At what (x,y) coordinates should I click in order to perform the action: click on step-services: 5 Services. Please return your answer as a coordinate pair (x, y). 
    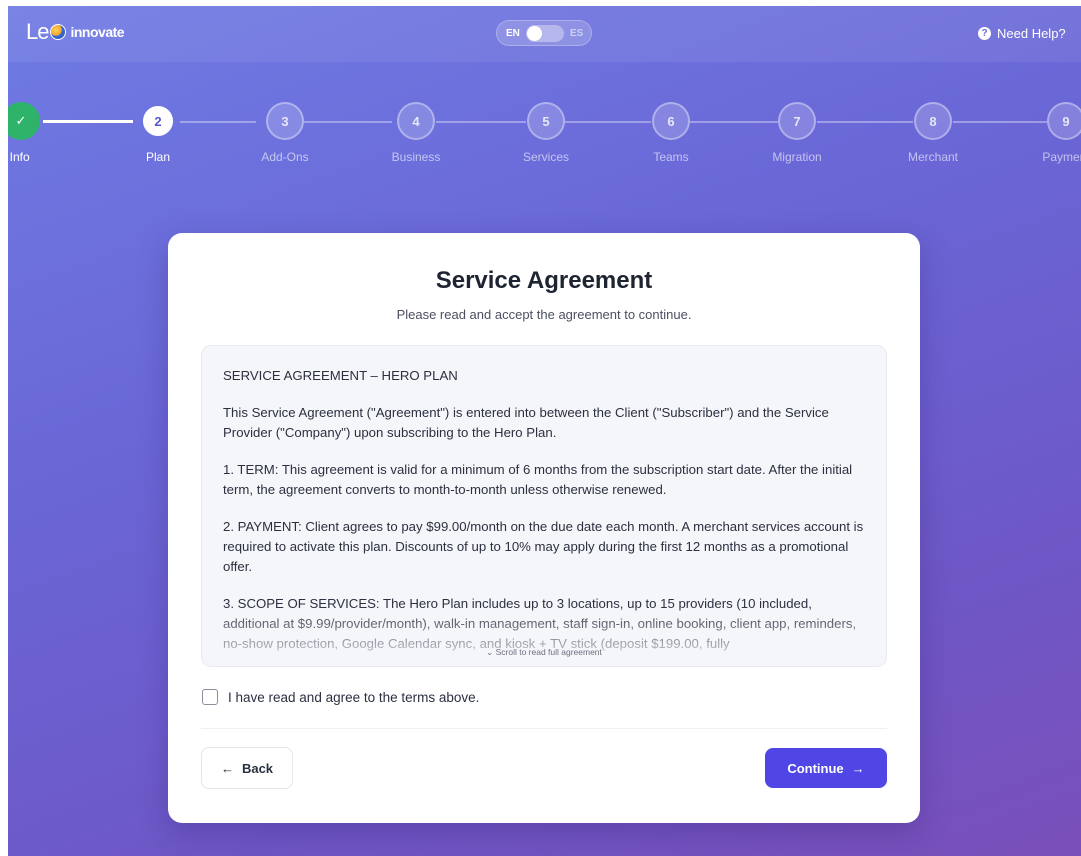
    Looking at the image, I should click on (546, 133).